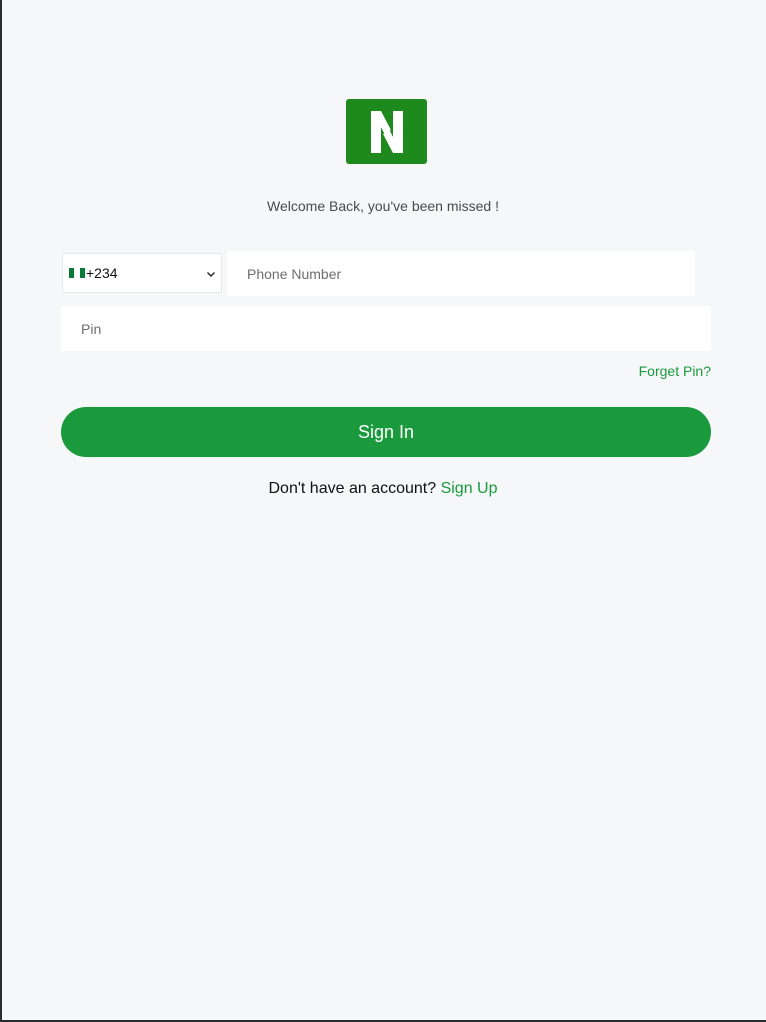  I want to click on chevron-down-icon, so click(211, 274).